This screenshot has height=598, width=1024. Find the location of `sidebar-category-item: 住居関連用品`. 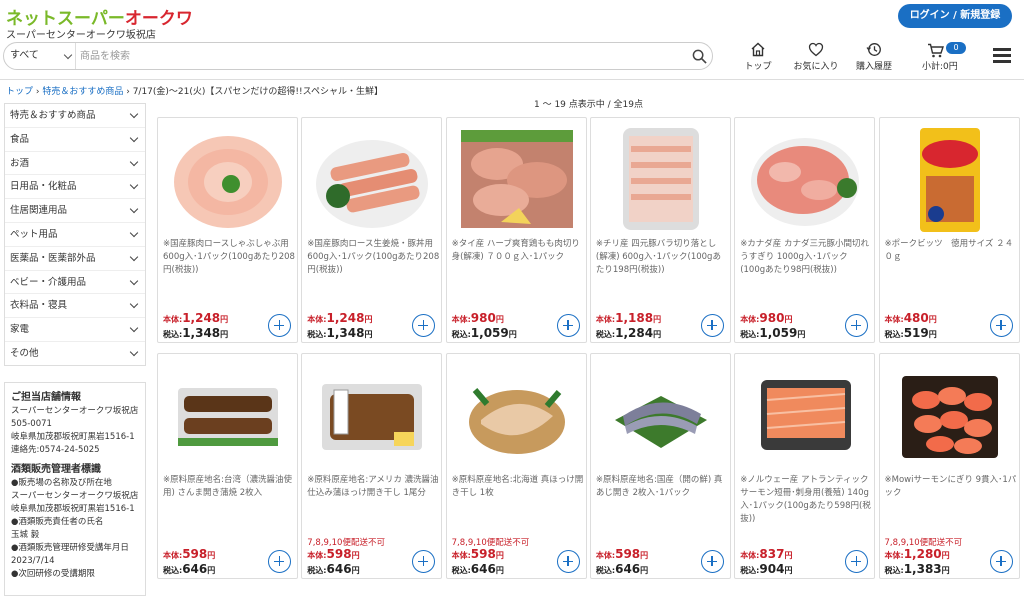

sidebar-category-item: 住居関連用品 is located at coordinates (75, 211).